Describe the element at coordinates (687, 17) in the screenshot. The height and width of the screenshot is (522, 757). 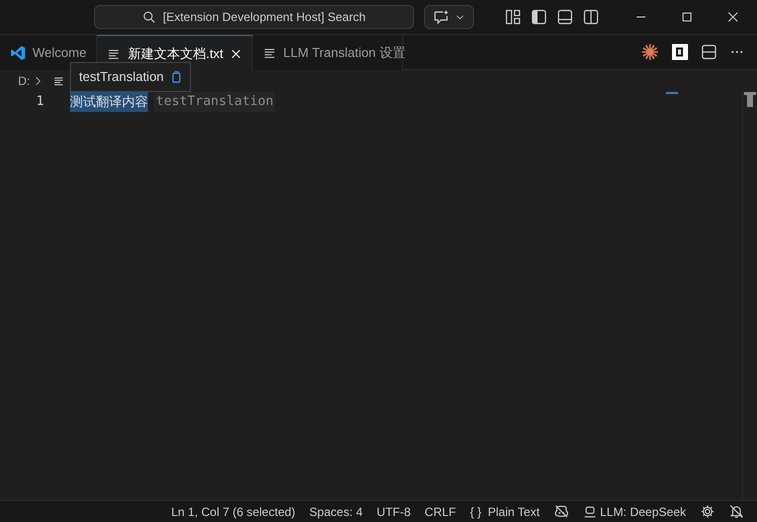
I see `maximize-icon` at that location.